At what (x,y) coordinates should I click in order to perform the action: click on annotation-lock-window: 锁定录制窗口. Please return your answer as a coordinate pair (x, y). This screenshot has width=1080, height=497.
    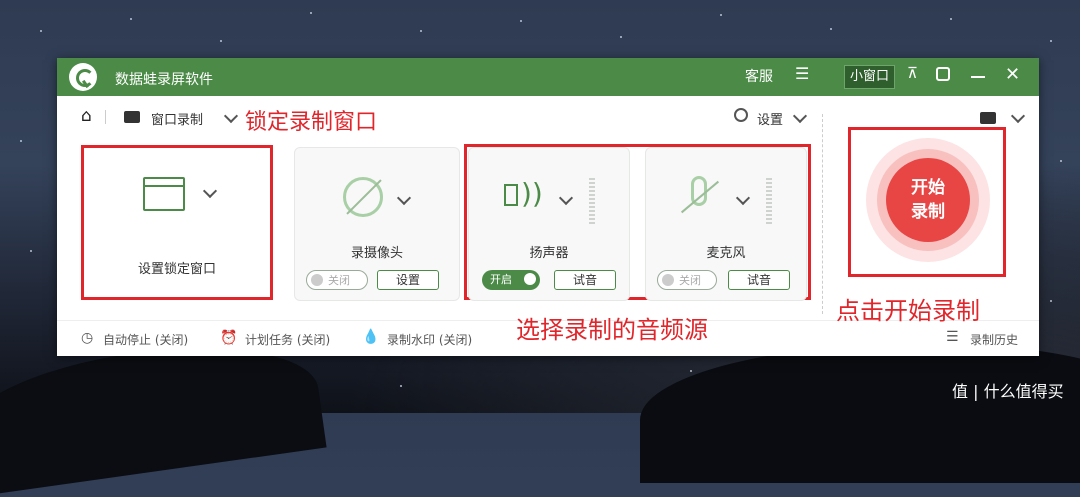
    Looking at the image, I should click on (311, 122).